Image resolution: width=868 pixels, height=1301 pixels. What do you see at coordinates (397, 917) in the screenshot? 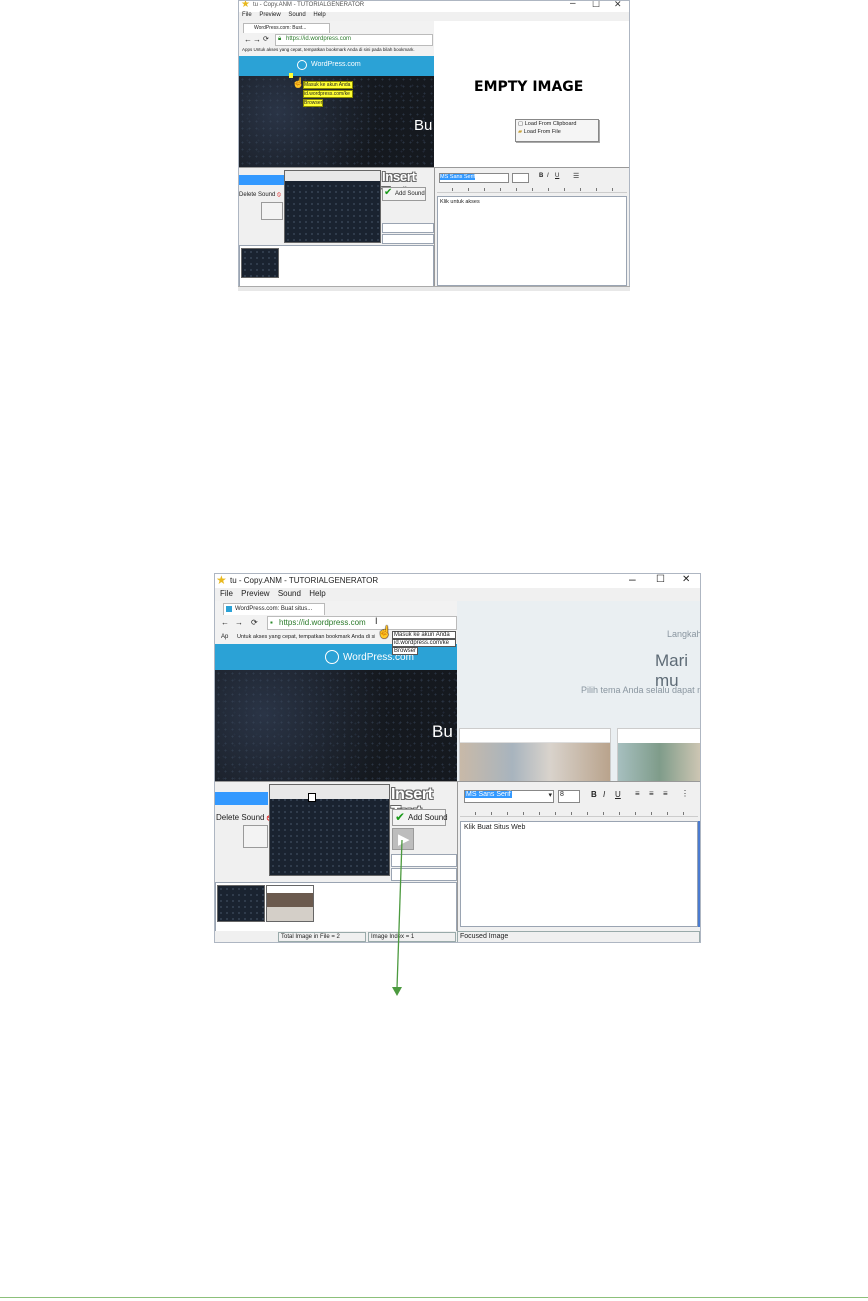
I see `flow-arrow` at bounding box center [397, 917].